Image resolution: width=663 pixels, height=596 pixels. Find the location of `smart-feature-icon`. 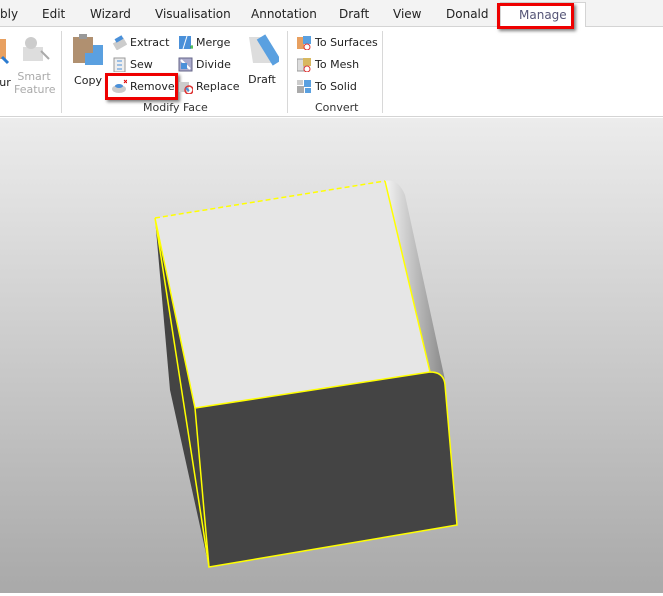

smart-feature-icon is located at coordinates (36, 49).